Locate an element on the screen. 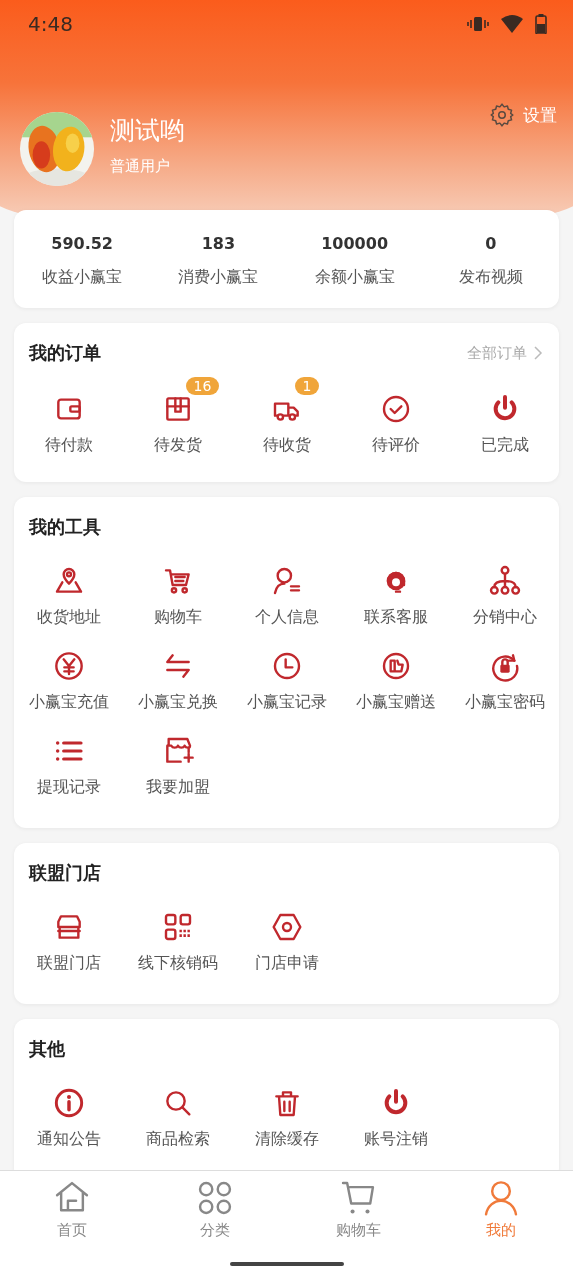  stat-label: 消费小赢宝 is located at coordinates (218, 277).